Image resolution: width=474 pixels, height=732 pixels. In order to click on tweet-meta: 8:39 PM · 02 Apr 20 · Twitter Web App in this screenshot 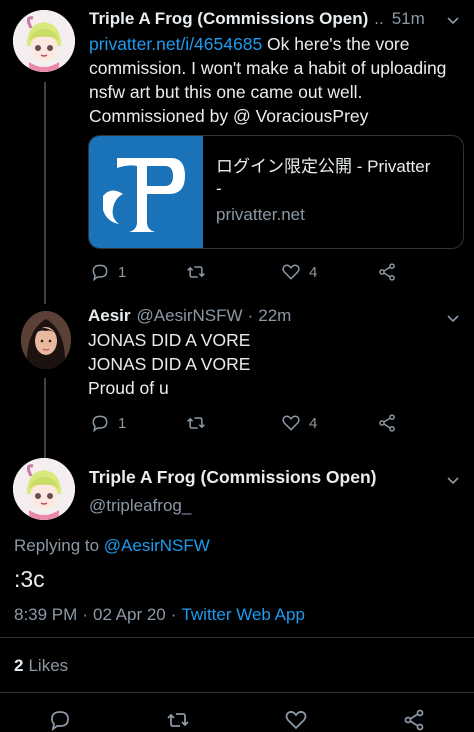, I will do `click(159, 615)`.